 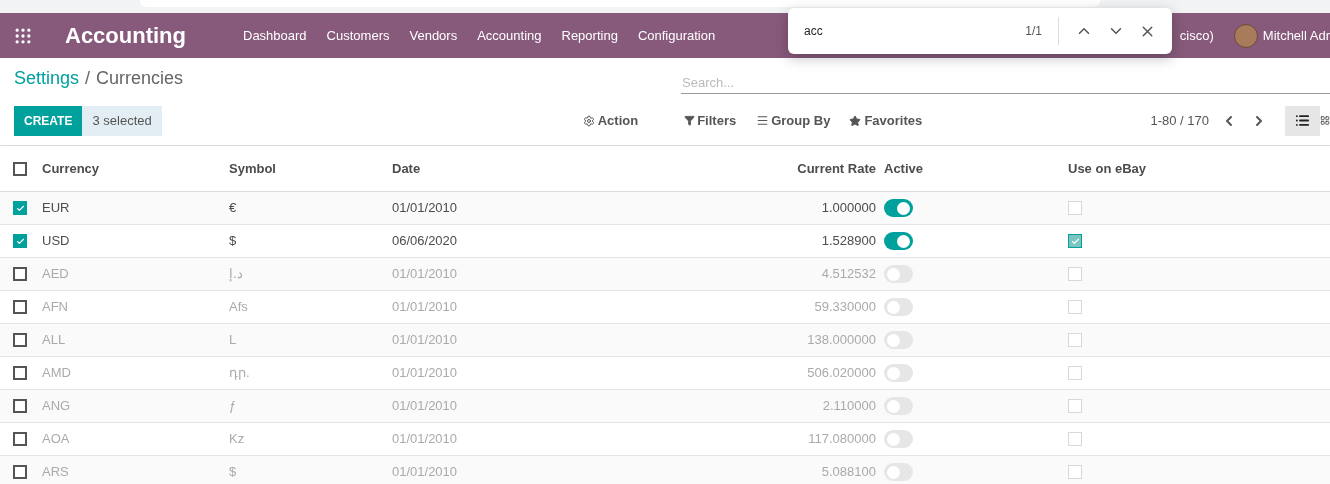 What do you see at coordinates (793, 120) in the screenshot?
I see `group-by-button: Group By` at bounding box center [793, 120].